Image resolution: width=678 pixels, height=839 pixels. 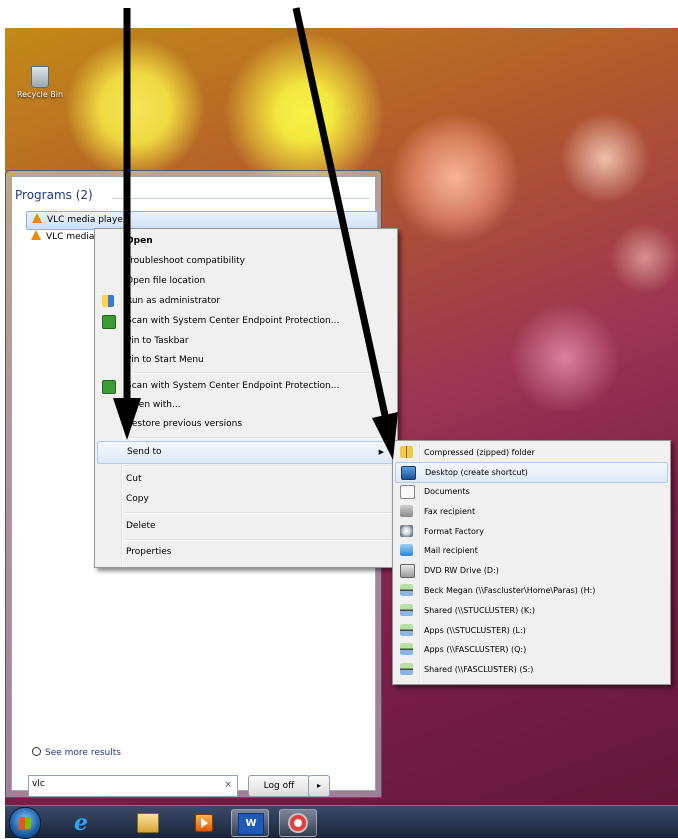 I want to click on annotation-arrow-left, so click(x=127, y=224).